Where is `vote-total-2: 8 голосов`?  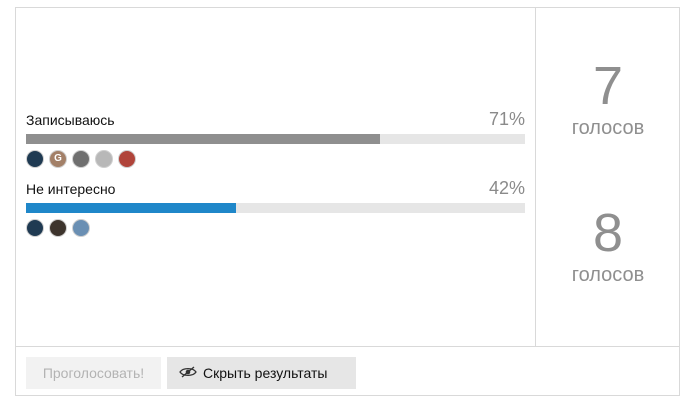
vote-total-2: 8 голосов is located at coordinates (608, 245).